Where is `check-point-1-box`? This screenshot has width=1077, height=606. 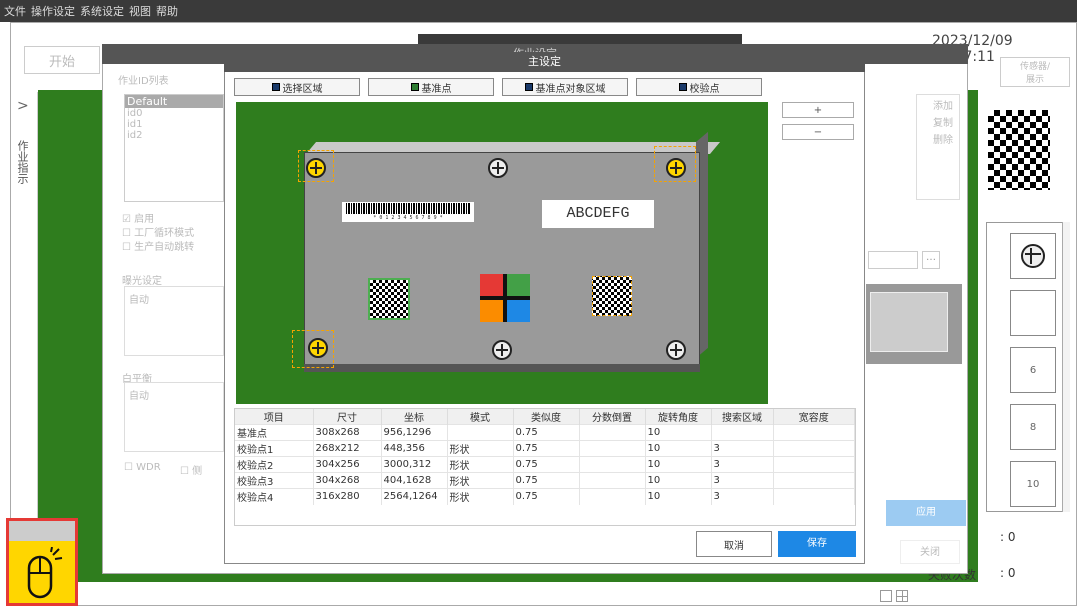 check-point-1-box is located at coordinates (316, 166).